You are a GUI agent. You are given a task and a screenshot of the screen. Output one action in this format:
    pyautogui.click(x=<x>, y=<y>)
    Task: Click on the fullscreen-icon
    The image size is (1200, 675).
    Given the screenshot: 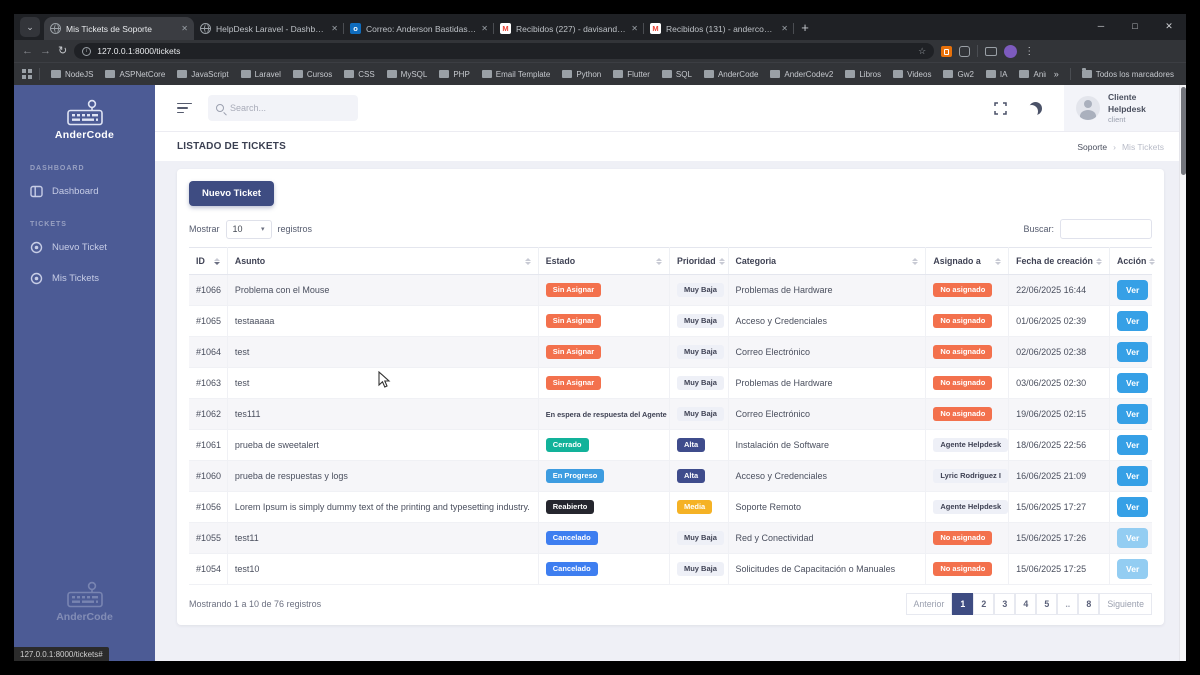 What is the action you would take?
    pyautogui.click(x=1000, y=108)
    